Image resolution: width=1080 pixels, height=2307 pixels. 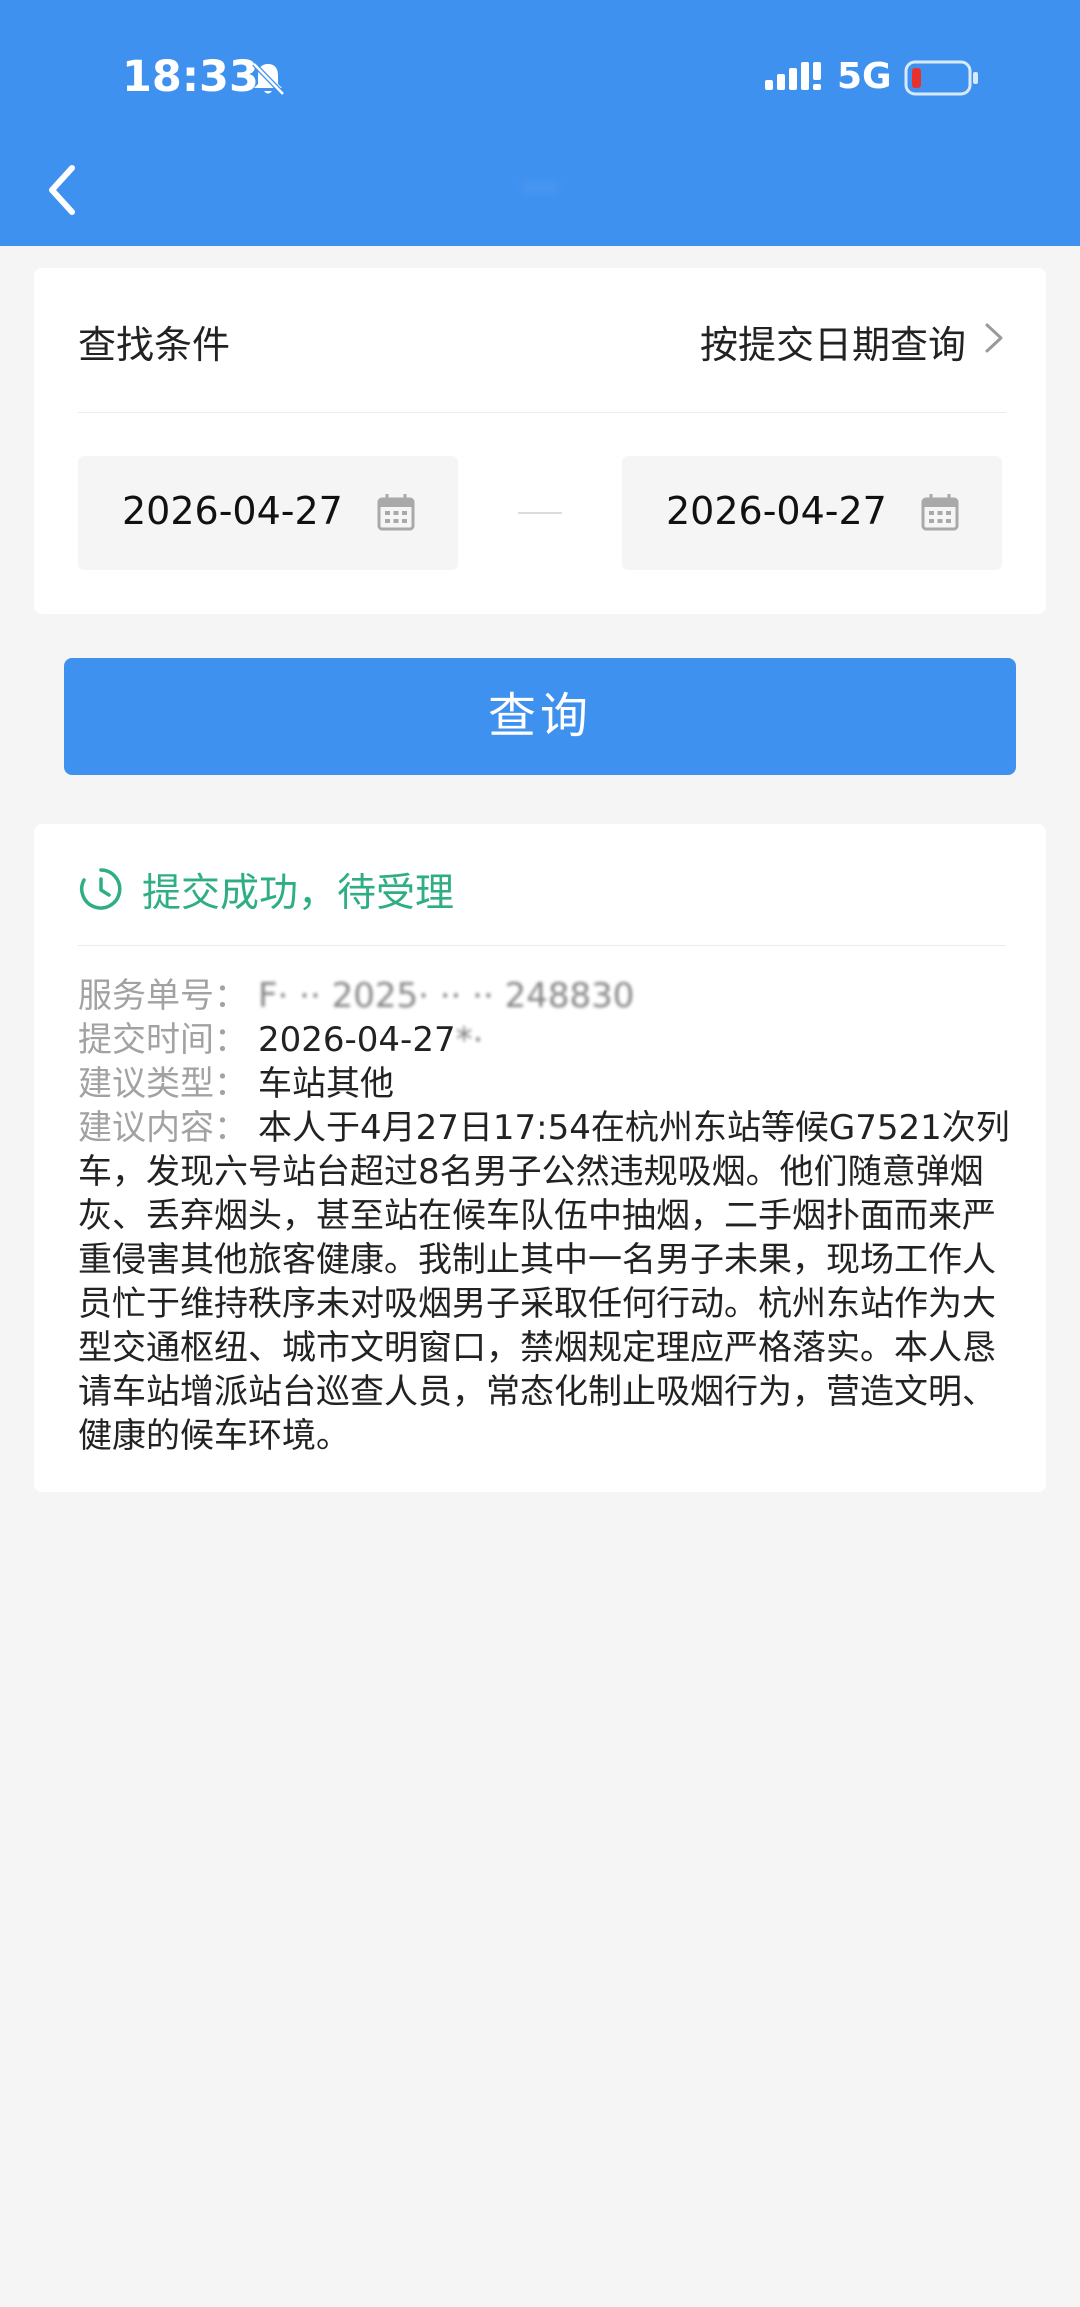 What do you see at coordinates (553, 1040) in the screenshot?
I see `info-row-submit-time: 提交时间： 2026-04-27 *·` at bounding box center [553, 1040].